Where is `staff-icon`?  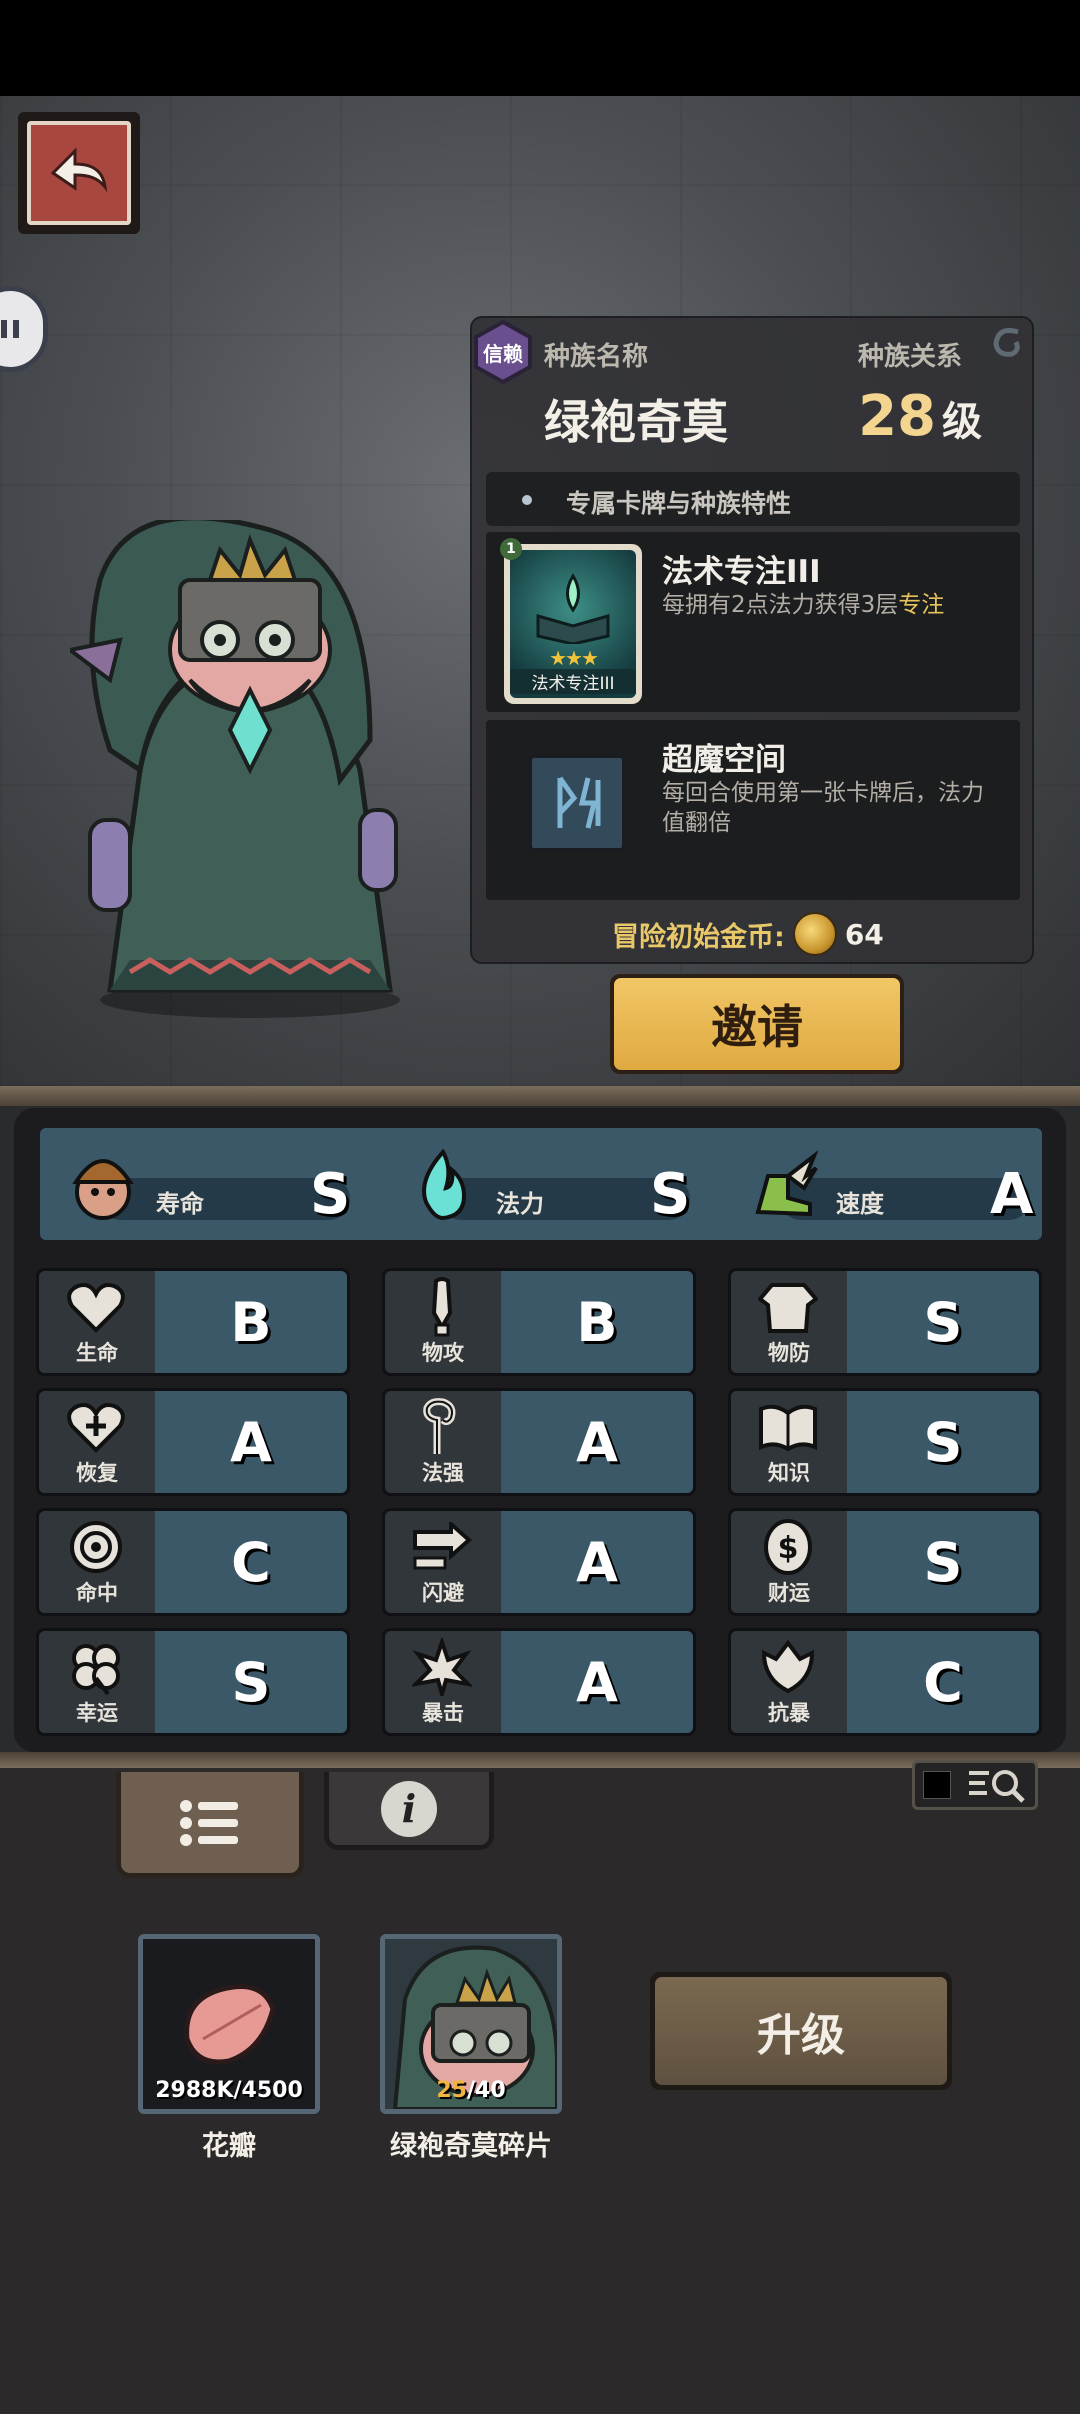 staff-icon is located at coordinates (439, 1426).